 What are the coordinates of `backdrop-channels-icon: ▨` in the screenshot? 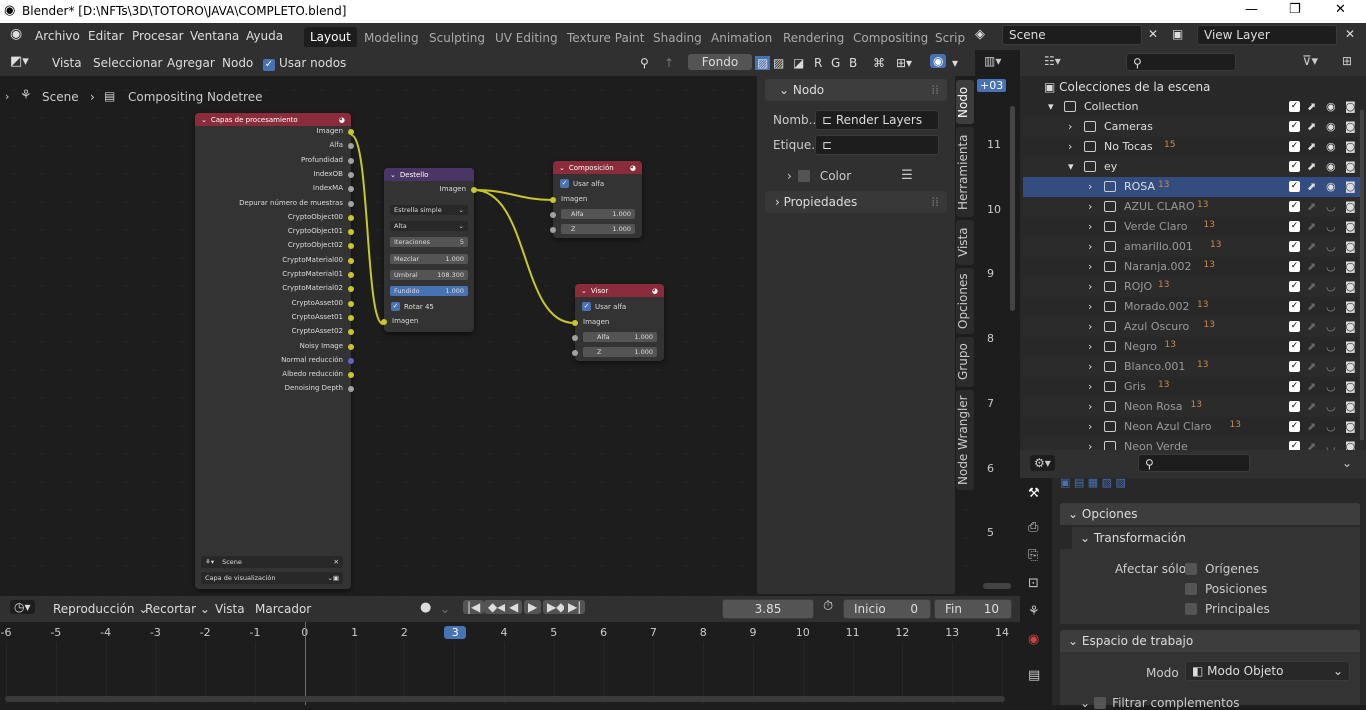 It's located at (763, 63).